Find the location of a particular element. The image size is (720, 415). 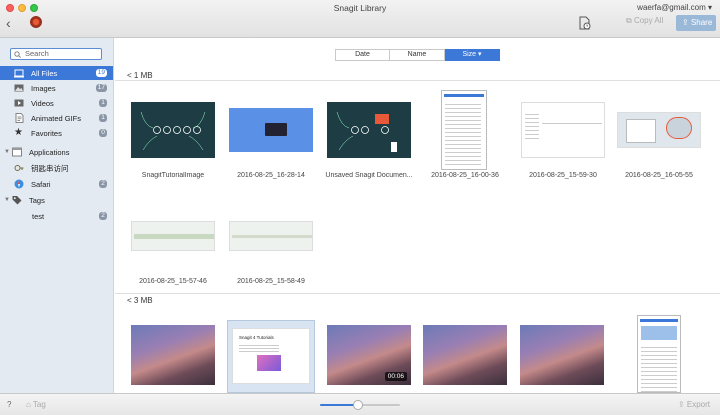

copy-all-button: ⧉ Copy All is located at coordinates (644, 21).